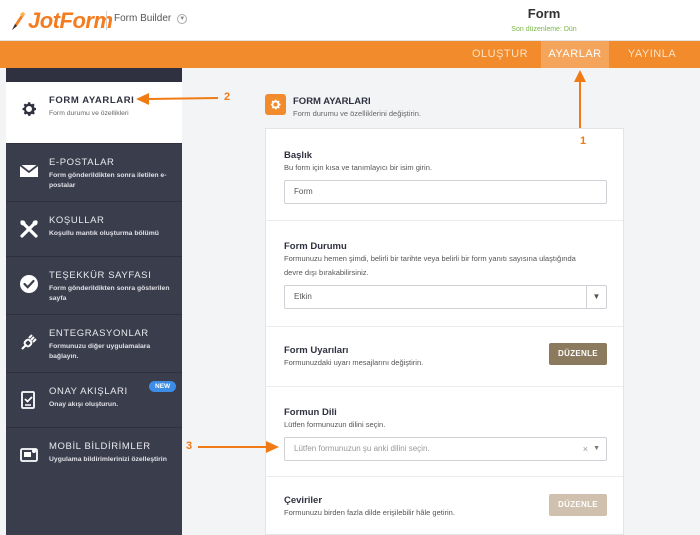 The width and height of the screenshot is (700, 535). Describe the element at coordinates (189, 446) in the screenshot. I see `annotation-number-3: 3` at that location.